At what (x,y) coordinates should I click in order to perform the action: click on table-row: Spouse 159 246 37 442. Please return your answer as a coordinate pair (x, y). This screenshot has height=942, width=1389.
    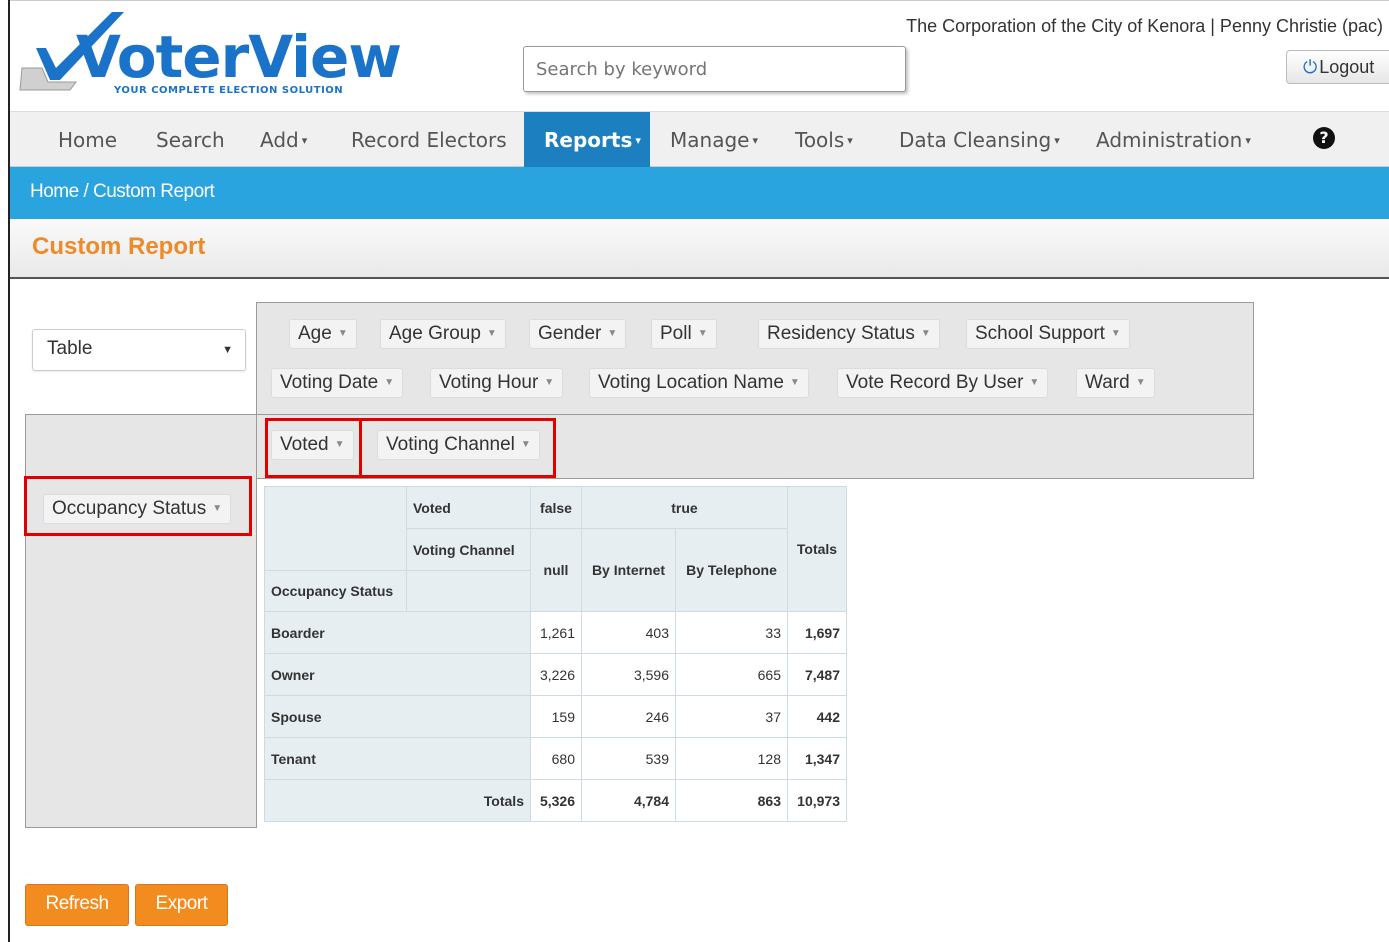
    Looking at the image, I should click on (555, 716).